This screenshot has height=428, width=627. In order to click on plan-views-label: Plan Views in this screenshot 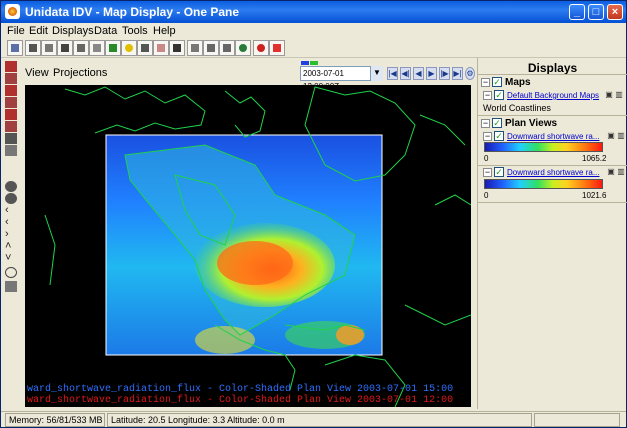, I will do `click(531, 123)`.